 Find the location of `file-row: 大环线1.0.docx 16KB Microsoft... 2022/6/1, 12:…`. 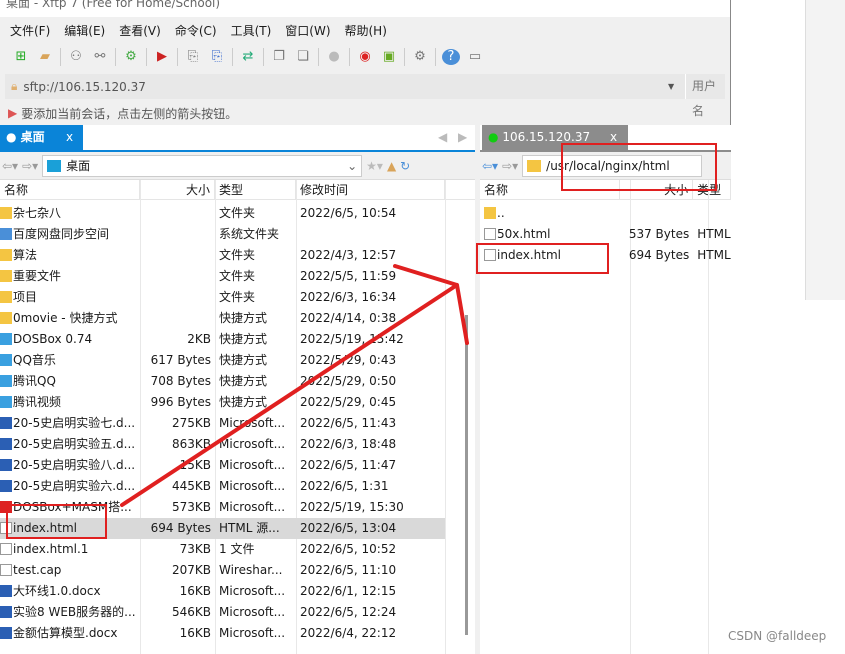

file-row: 大环线1.0.docx 16KB Microsoft... 2022/6/1, 12:… is located at coordinates (222, 591).